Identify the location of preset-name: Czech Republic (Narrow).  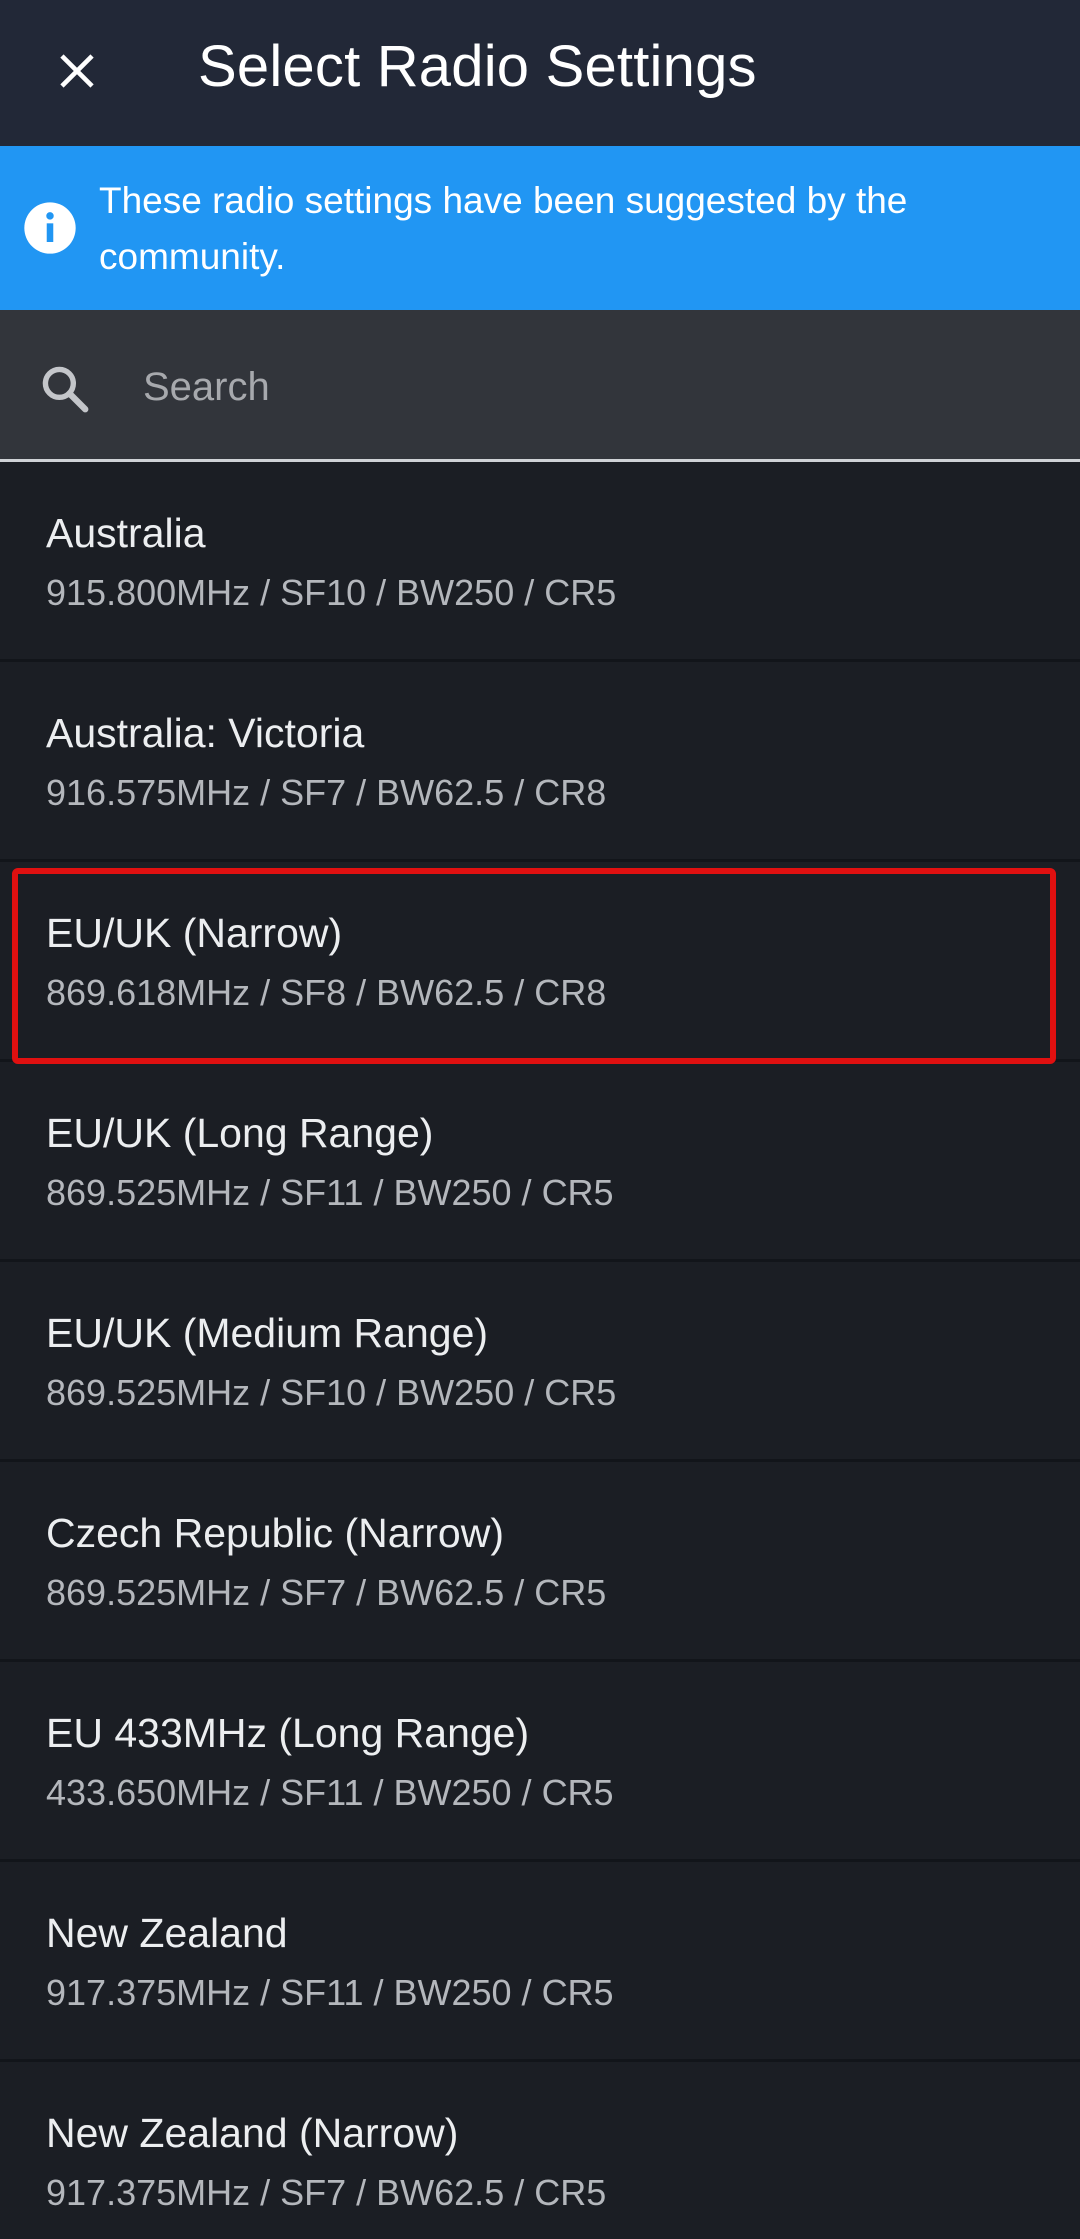
(275, 1533).